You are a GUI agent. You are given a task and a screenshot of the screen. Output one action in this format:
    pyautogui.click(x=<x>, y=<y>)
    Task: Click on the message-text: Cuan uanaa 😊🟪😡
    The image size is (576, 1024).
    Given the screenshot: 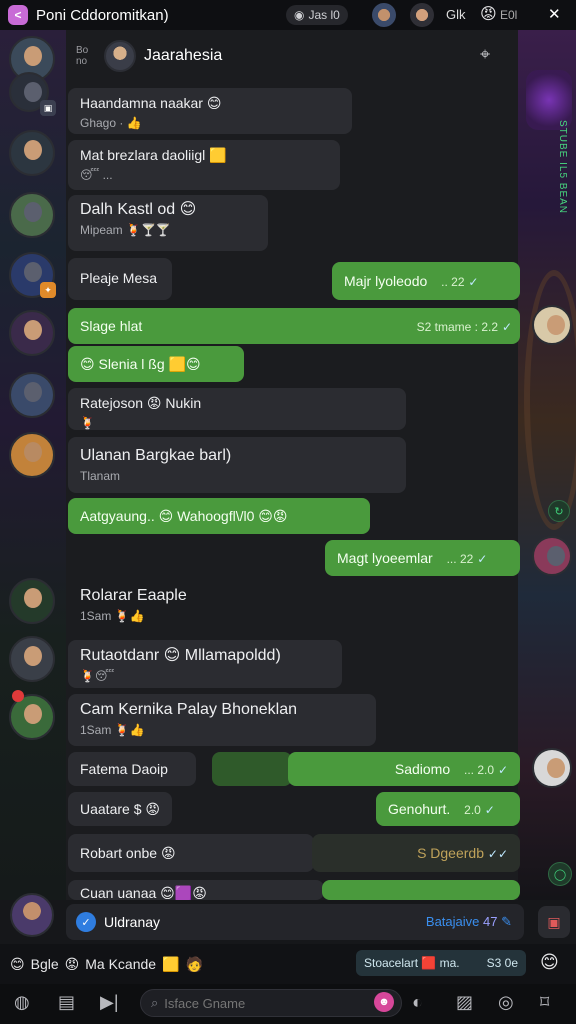 What is the action you would take?
    pyautogui.click(x=143, y=892)
    